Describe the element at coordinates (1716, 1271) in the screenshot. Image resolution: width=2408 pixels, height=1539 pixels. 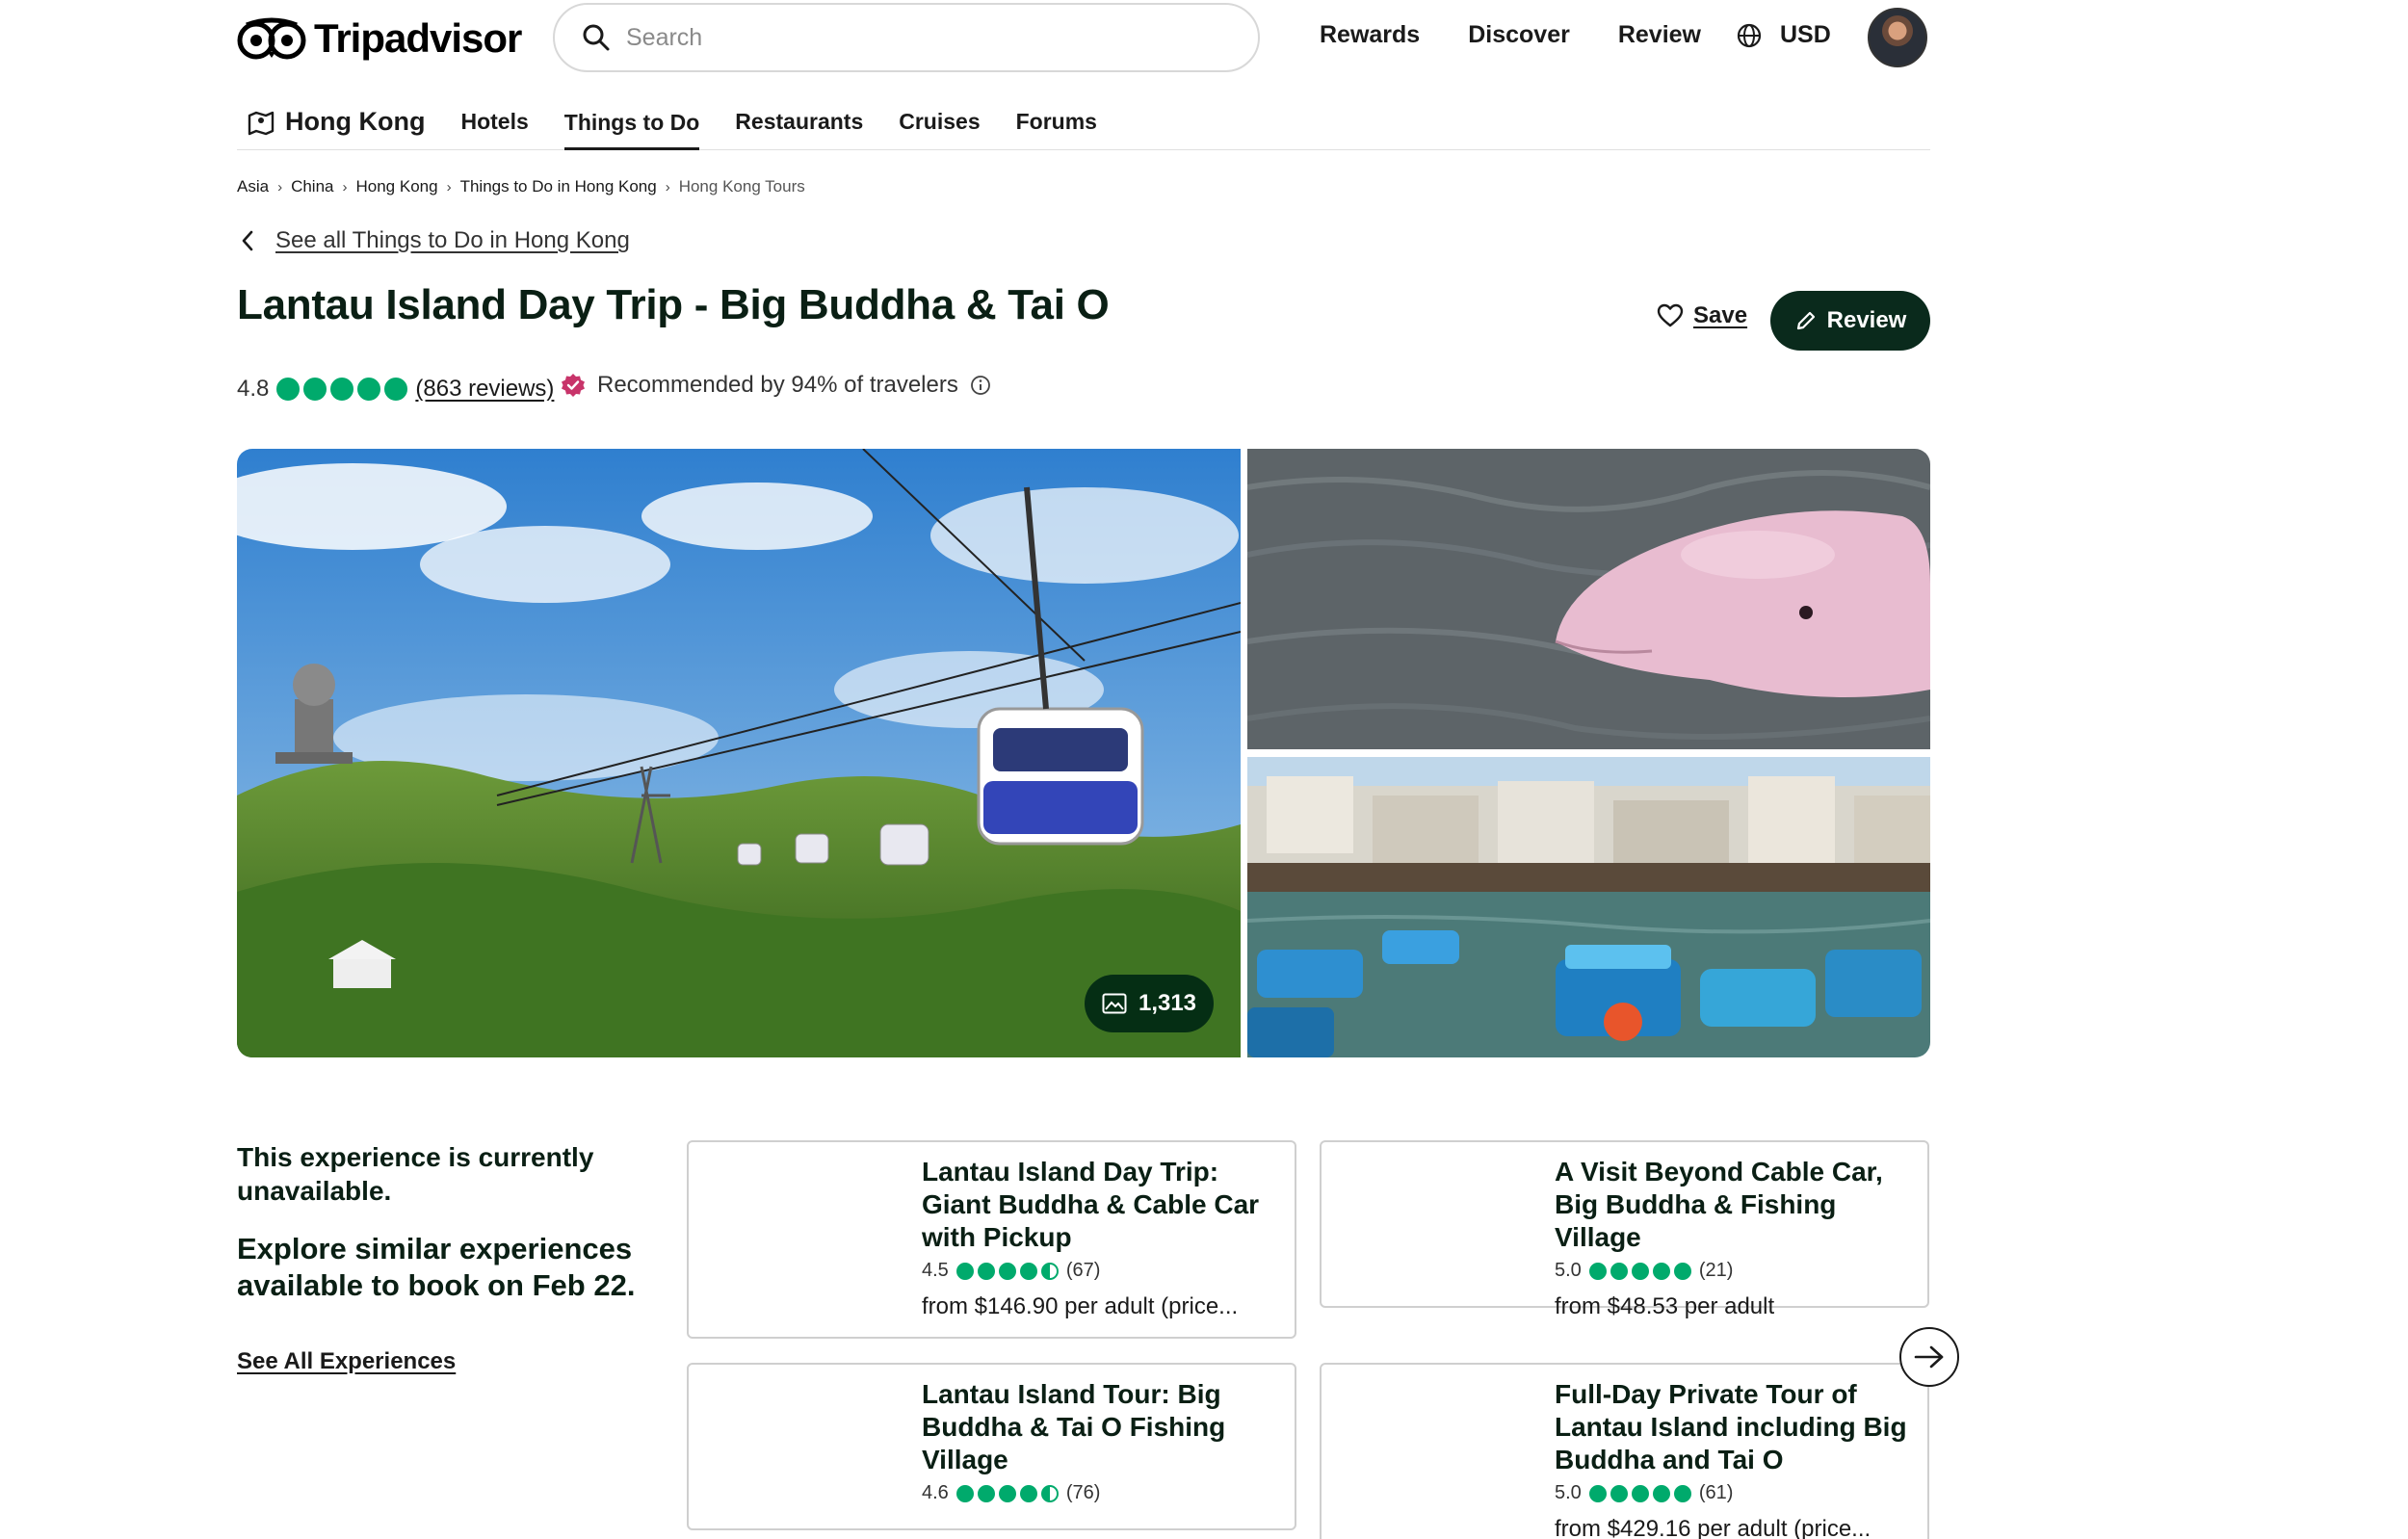
I see `card-review-count: (21)` at that location.